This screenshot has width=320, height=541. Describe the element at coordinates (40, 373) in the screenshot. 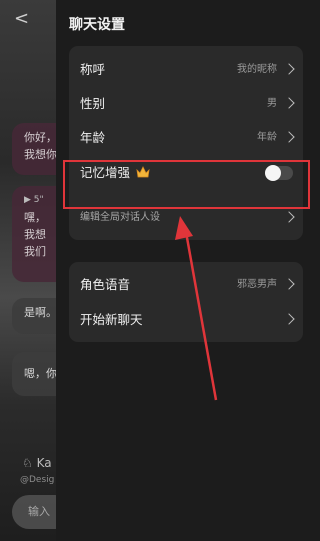

I see `chat-line: 嗯，你` at that location.